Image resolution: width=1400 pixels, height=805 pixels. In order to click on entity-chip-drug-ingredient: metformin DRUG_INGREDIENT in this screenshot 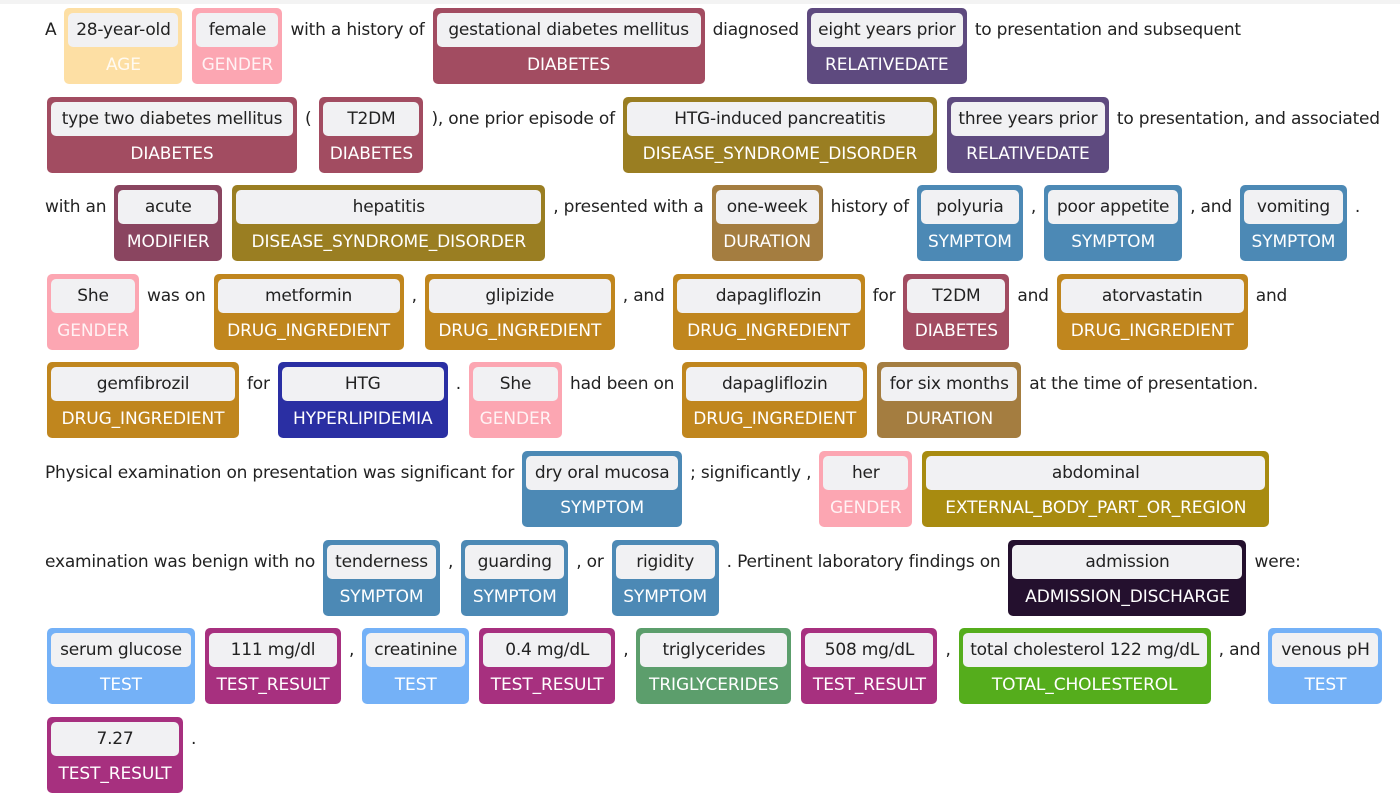, I will do `click(308, 311)`.